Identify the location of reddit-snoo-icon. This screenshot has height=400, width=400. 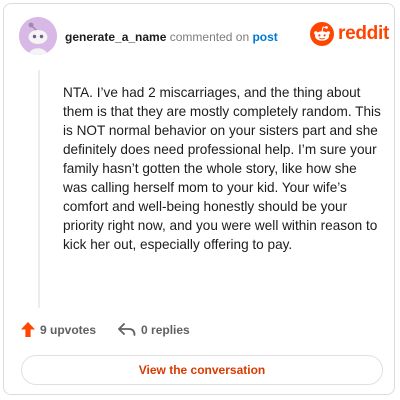
(322, 34).